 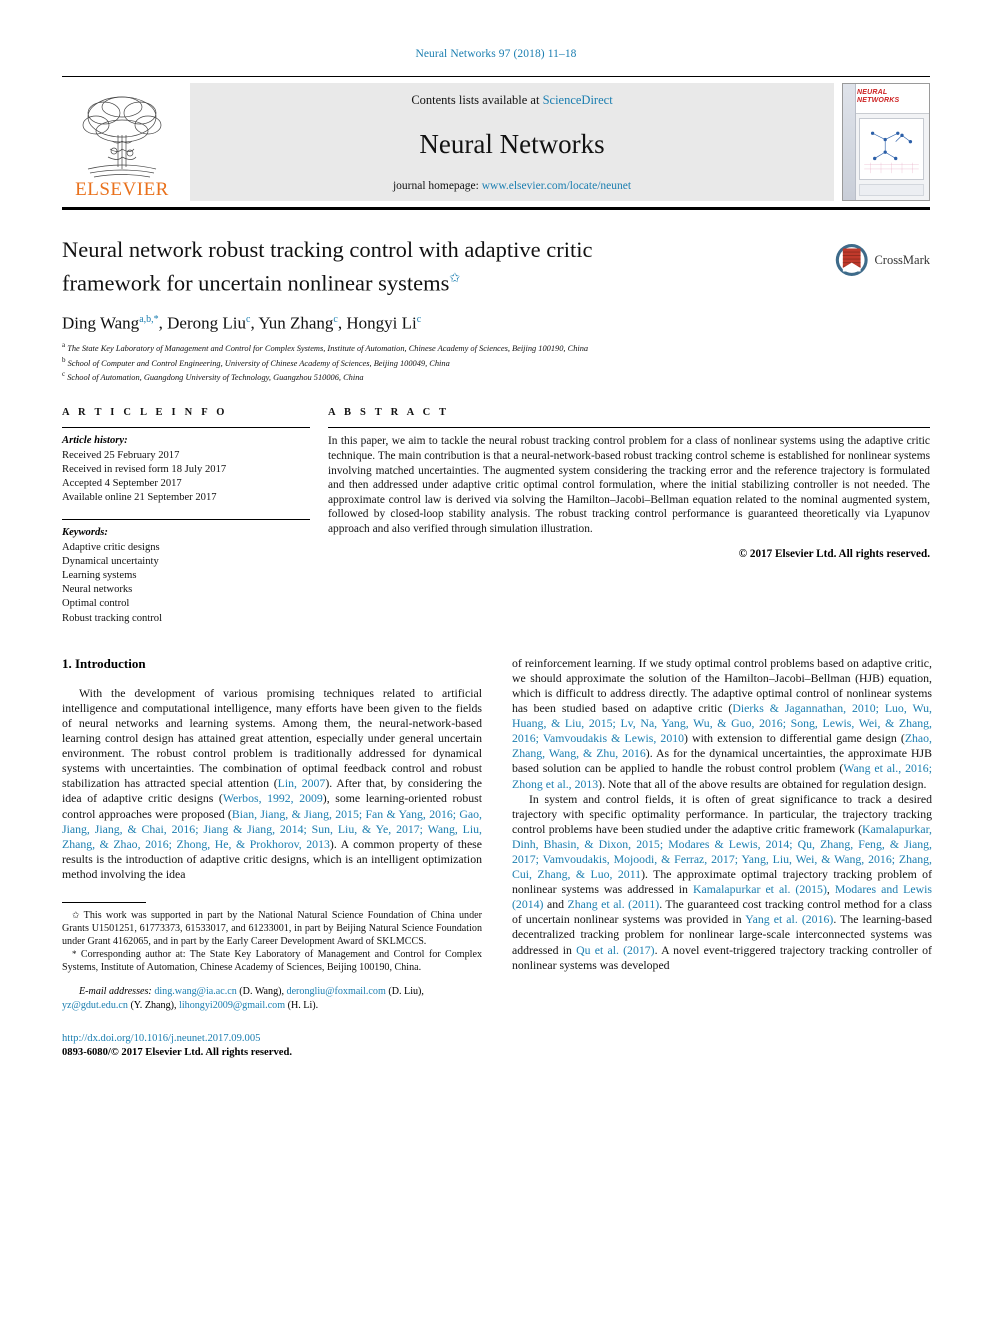 What do you see at coordinates (111, 547) in the screenshot?
I see `keyword-item: Adaptive critic designs` at bounding box center [111, 547].